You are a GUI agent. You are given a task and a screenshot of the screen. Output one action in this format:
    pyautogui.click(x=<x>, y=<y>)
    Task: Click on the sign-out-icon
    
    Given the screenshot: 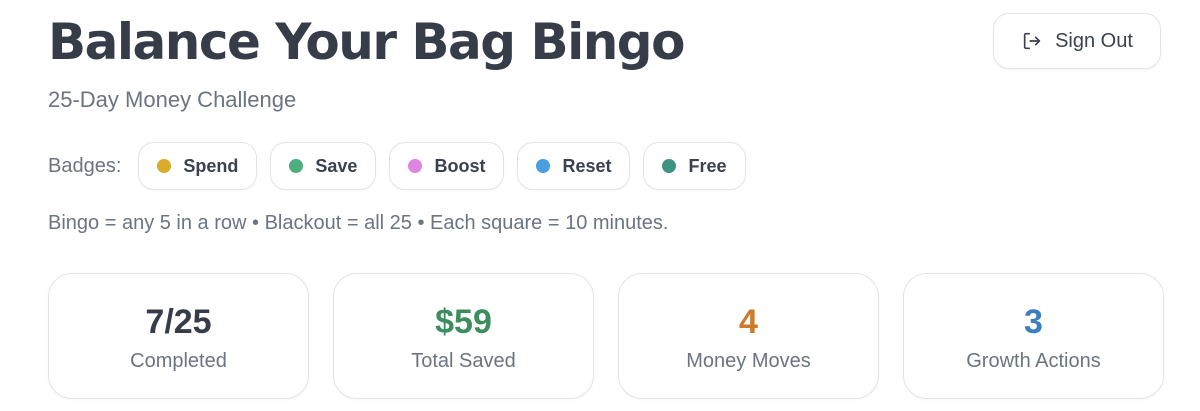 What is the action you would take?
    pyautogui.click(x=1032, y=41)
    